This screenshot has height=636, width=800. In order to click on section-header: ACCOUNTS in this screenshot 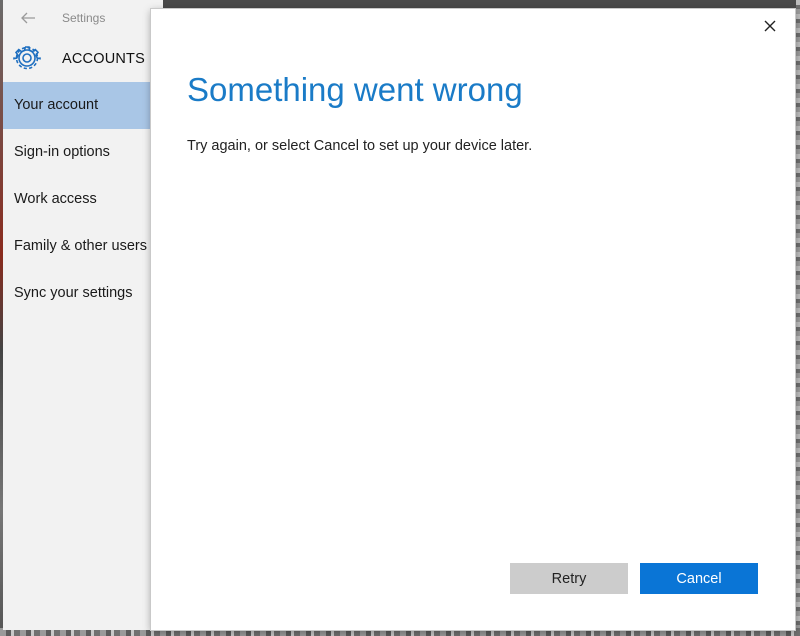, I will do `click(83, 58)`.